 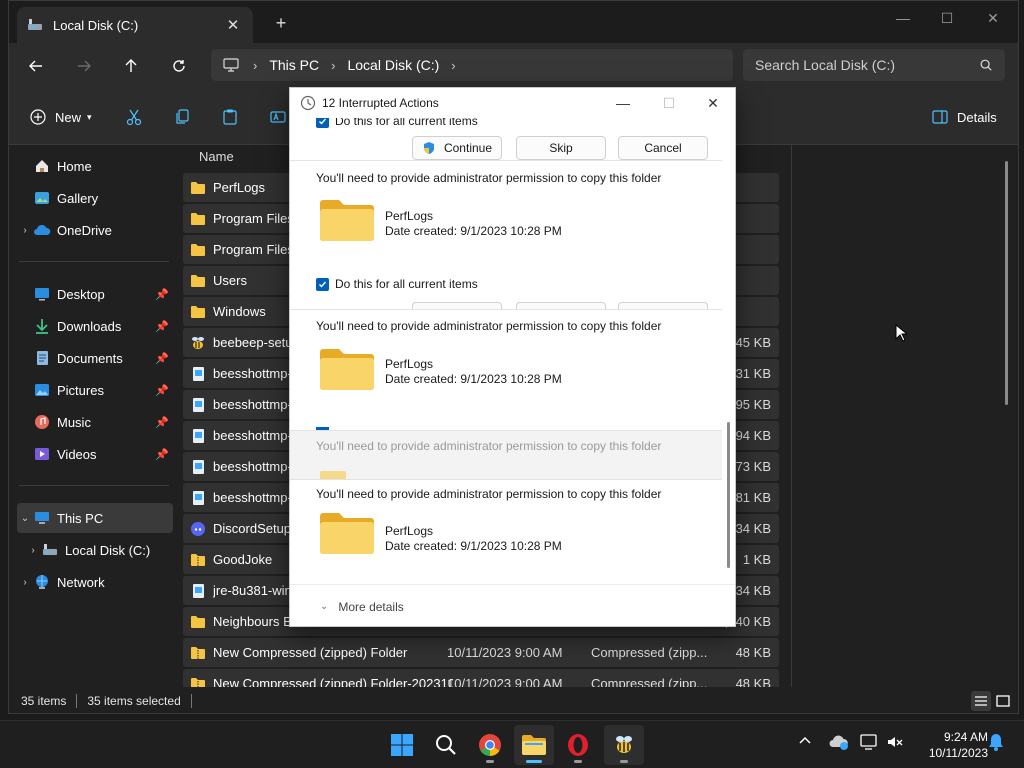 I want to click on chevron-up-icon, so click(x=805, y=740).